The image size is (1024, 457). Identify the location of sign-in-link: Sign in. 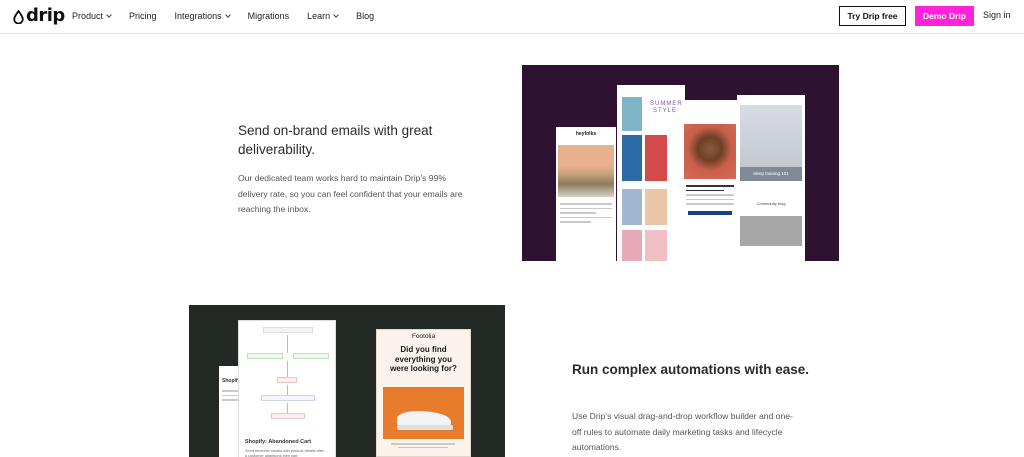
(997, 15).